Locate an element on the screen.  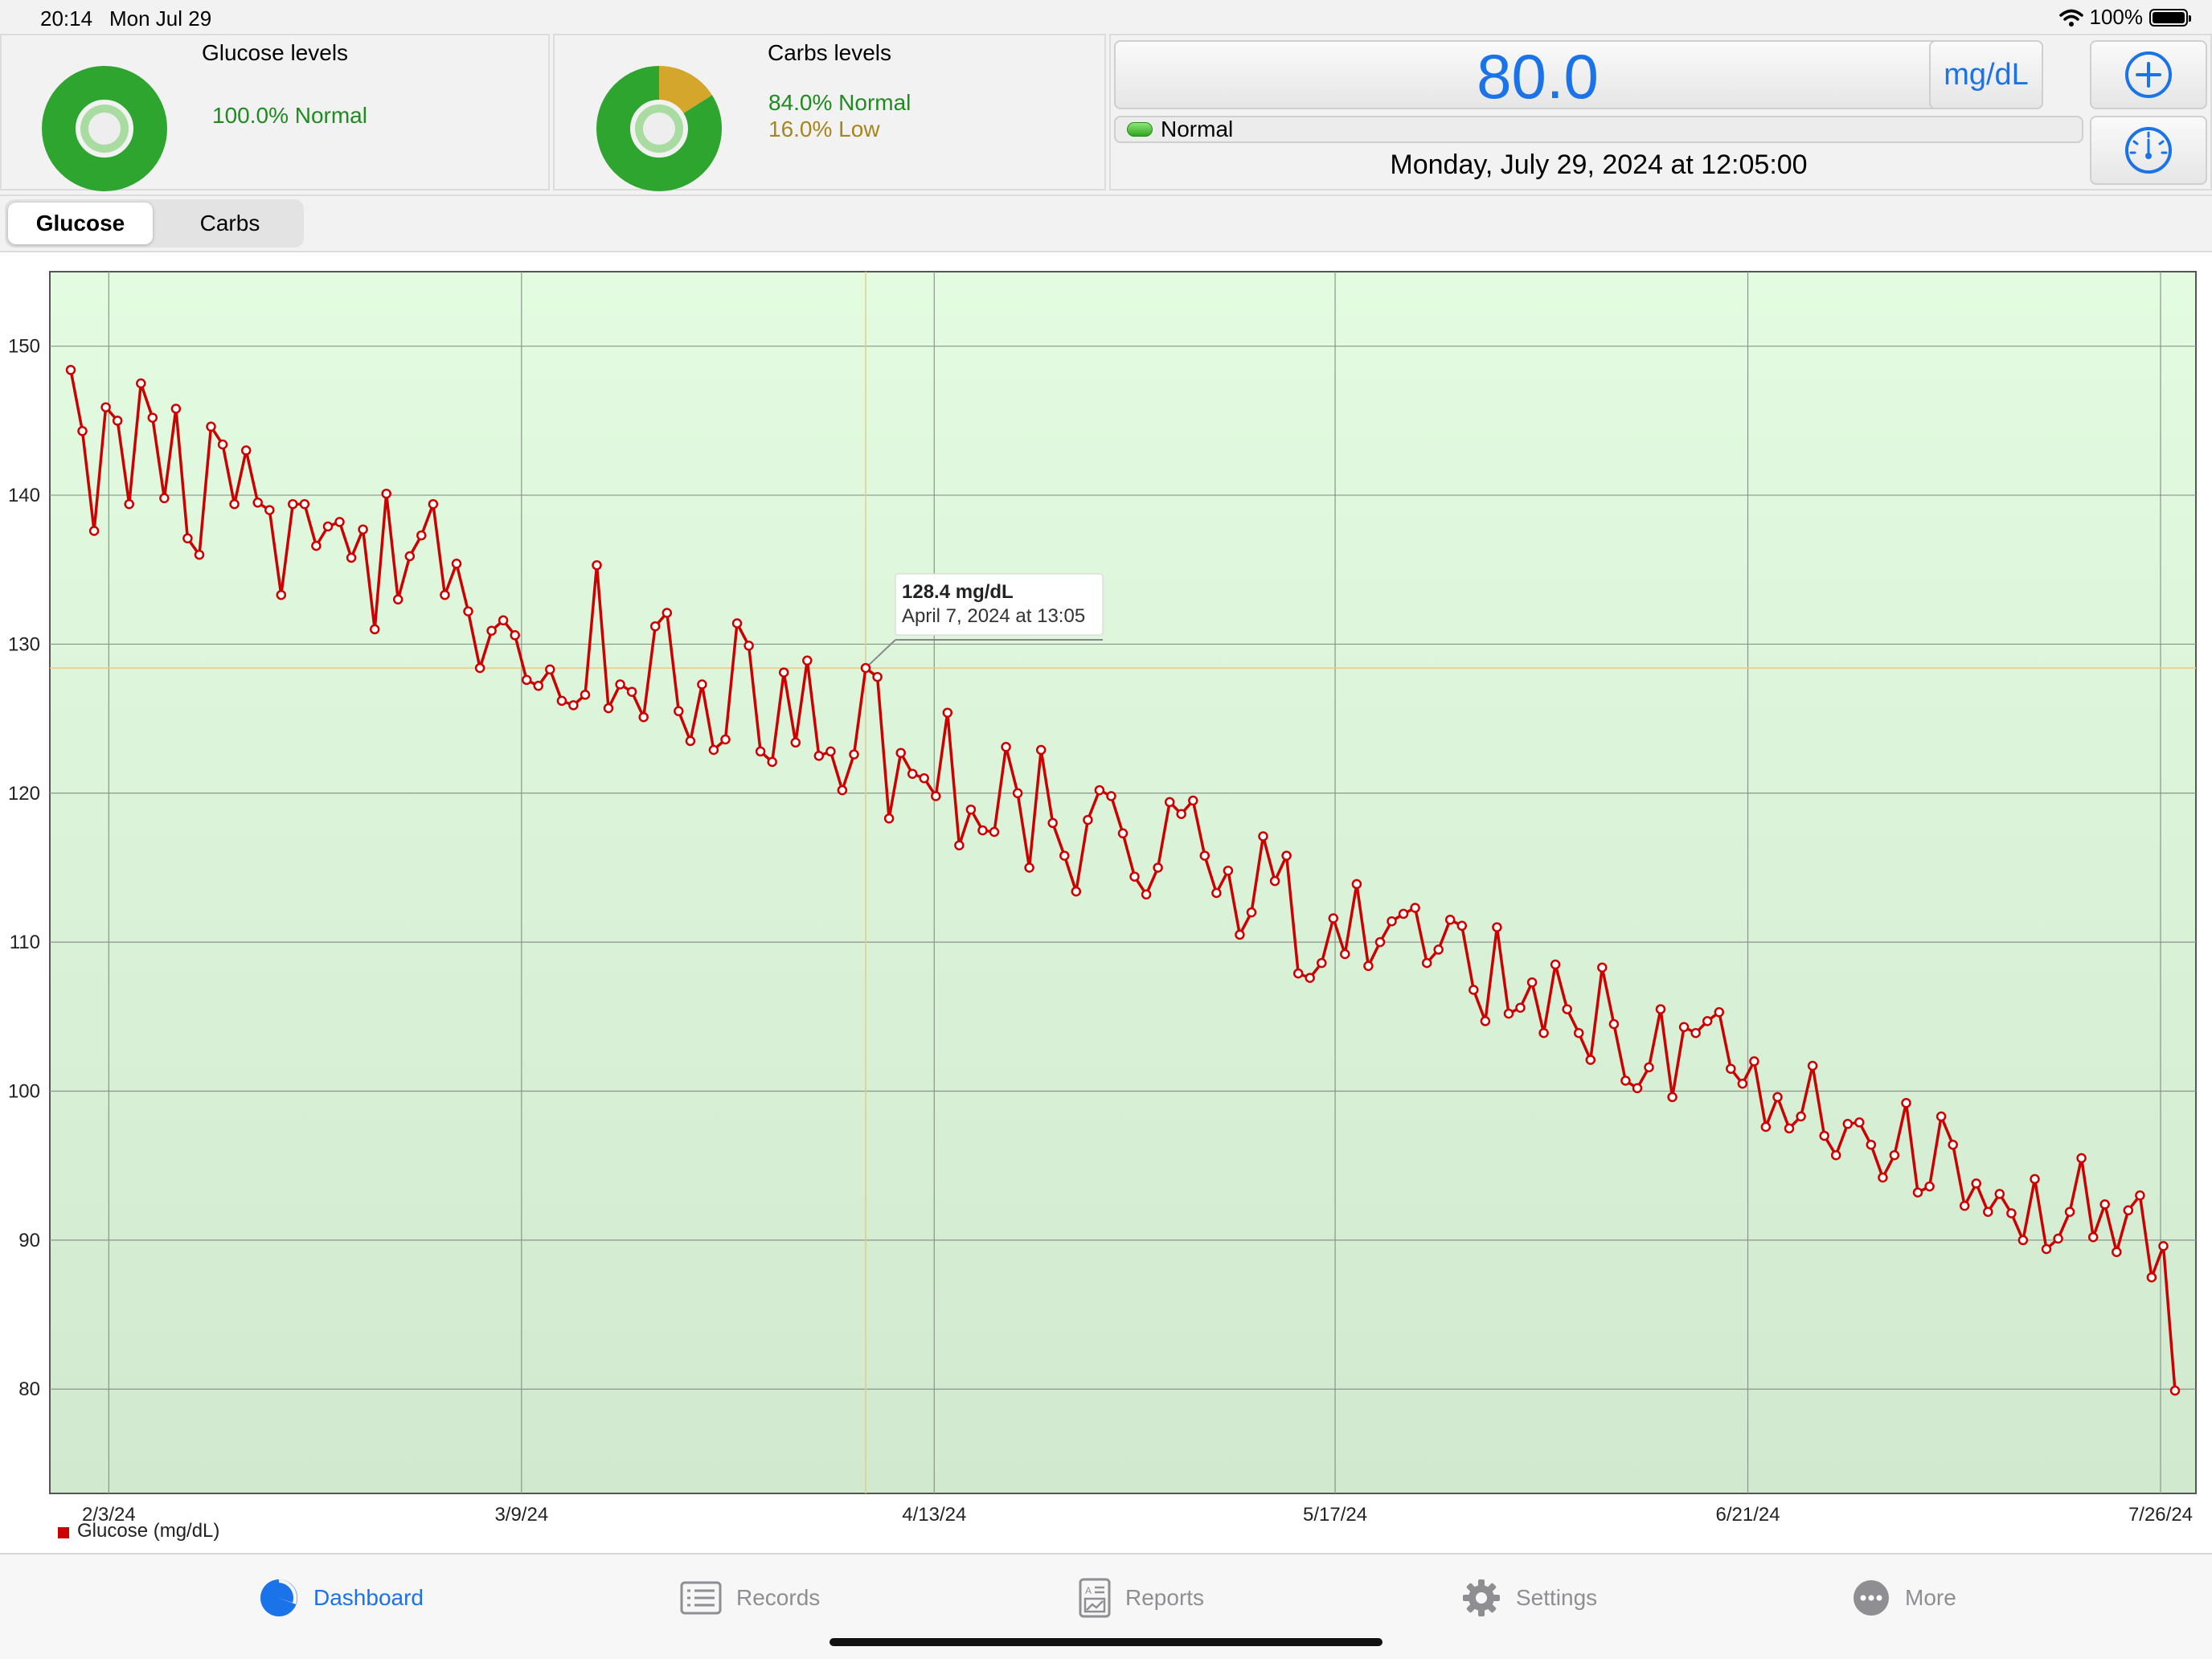
gauge-button is located at coordinates (2148, 150).